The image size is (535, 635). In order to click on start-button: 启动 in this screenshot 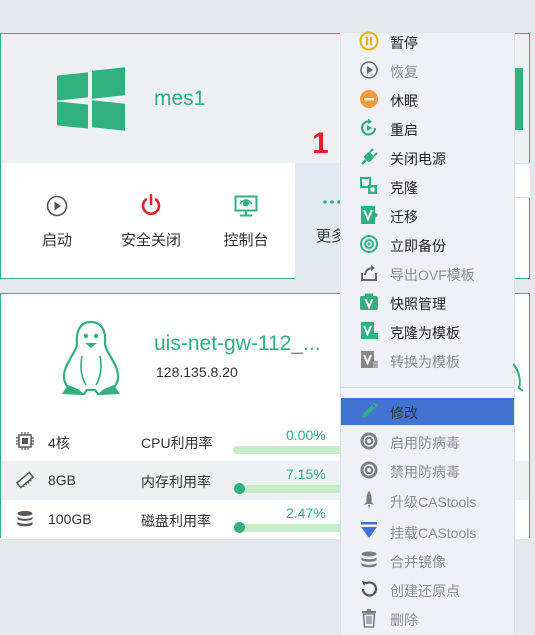, I will do `click(57, 219)`.